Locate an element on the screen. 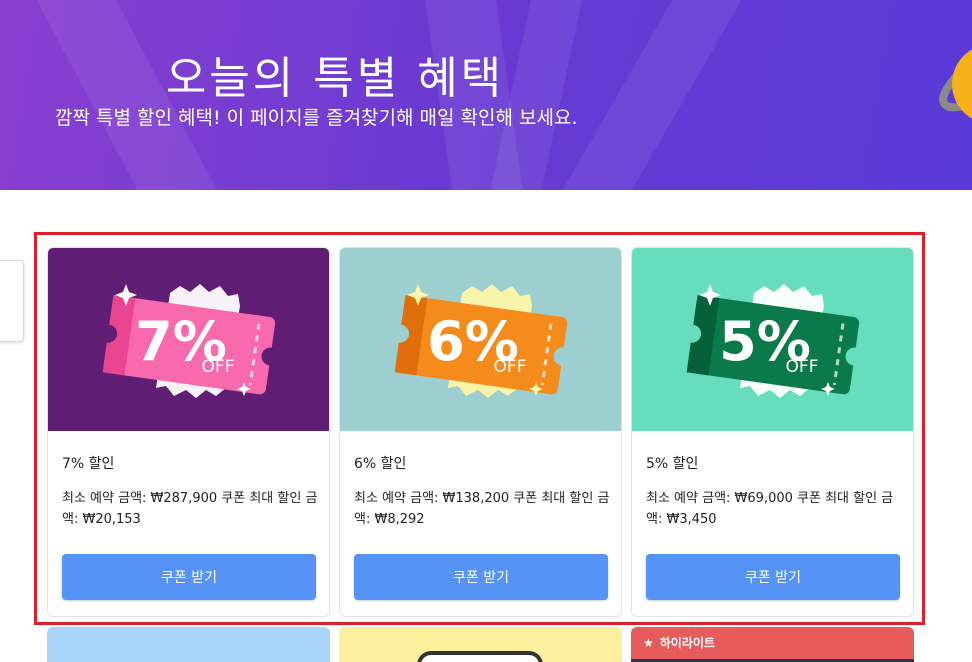  highlight-card-partial: ★ 하이라이트 is located at coordinates (772, 644).